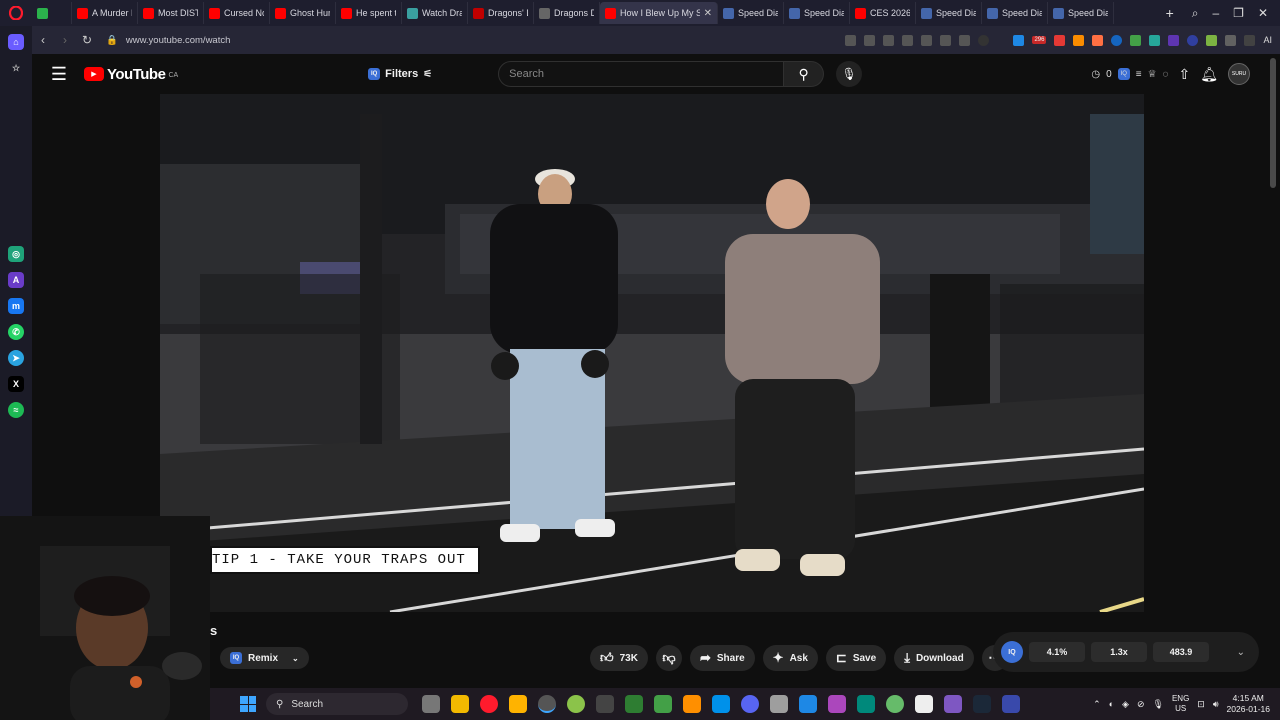 The height and width of the screenshot is (720, 1280). I want to click on capcut-icon, so click(924, 704).